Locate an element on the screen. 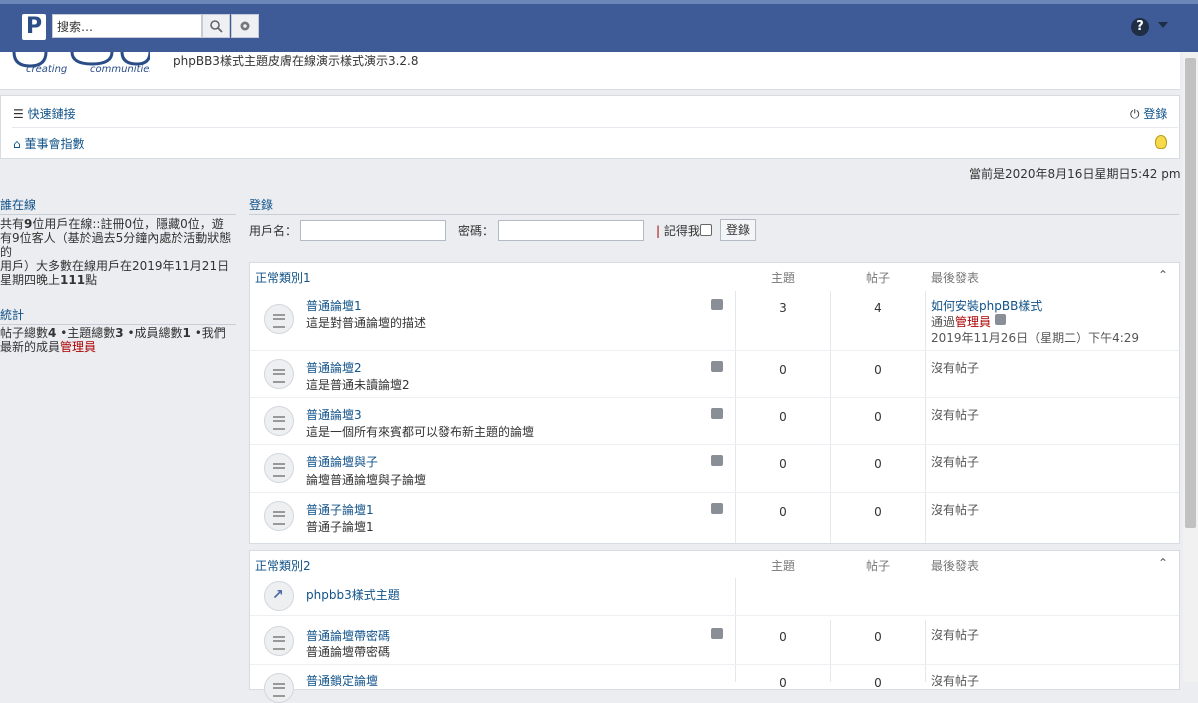  forum-description: 普通子論壇1 is located at coordinates (340, 527).